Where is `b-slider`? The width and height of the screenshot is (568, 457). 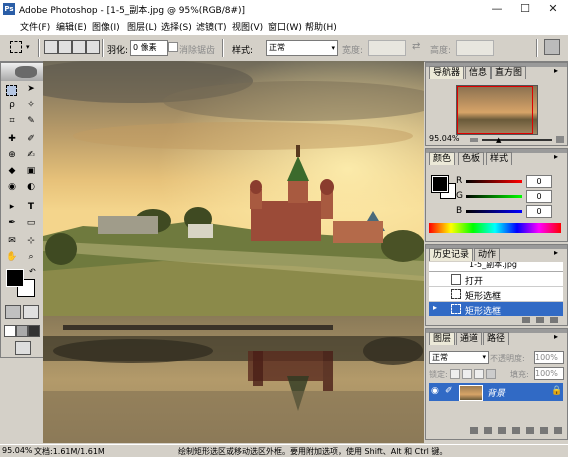
b-slider is located at coordinates (494, 211).